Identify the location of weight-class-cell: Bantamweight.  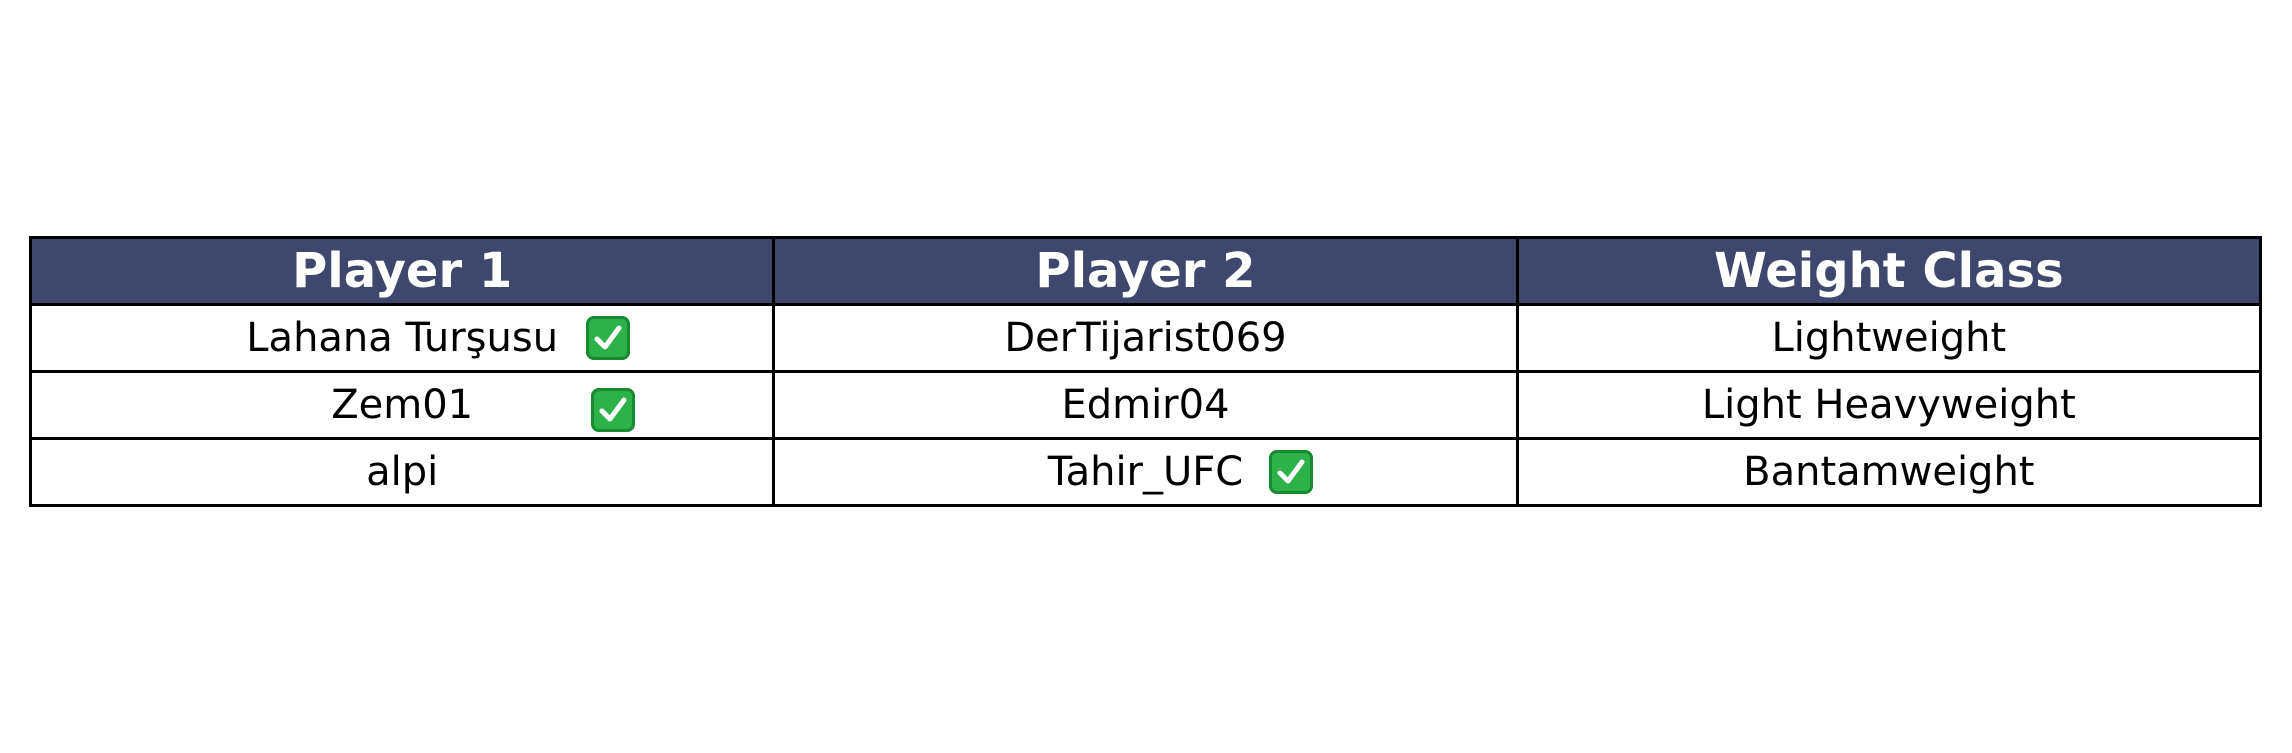
(1889, 472).